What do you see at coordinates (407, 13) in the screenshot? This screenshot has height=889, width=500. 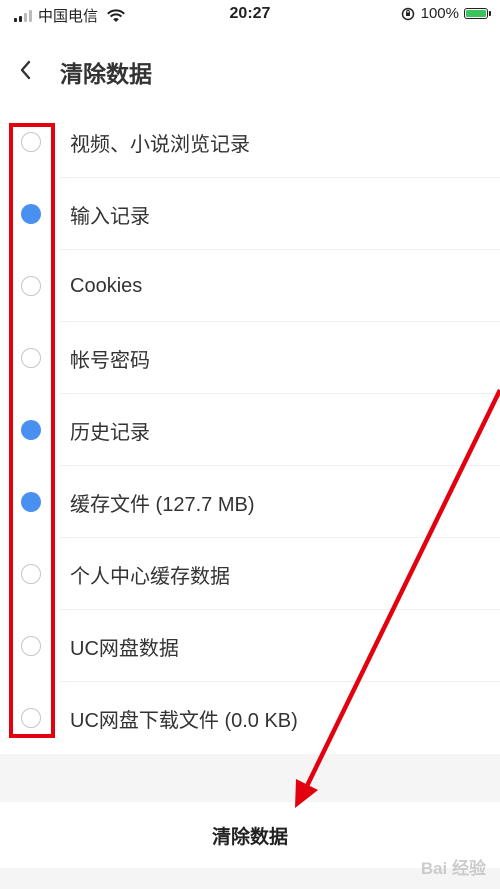 I see `rotation-lock-icon` at bounding box center [407, 13].